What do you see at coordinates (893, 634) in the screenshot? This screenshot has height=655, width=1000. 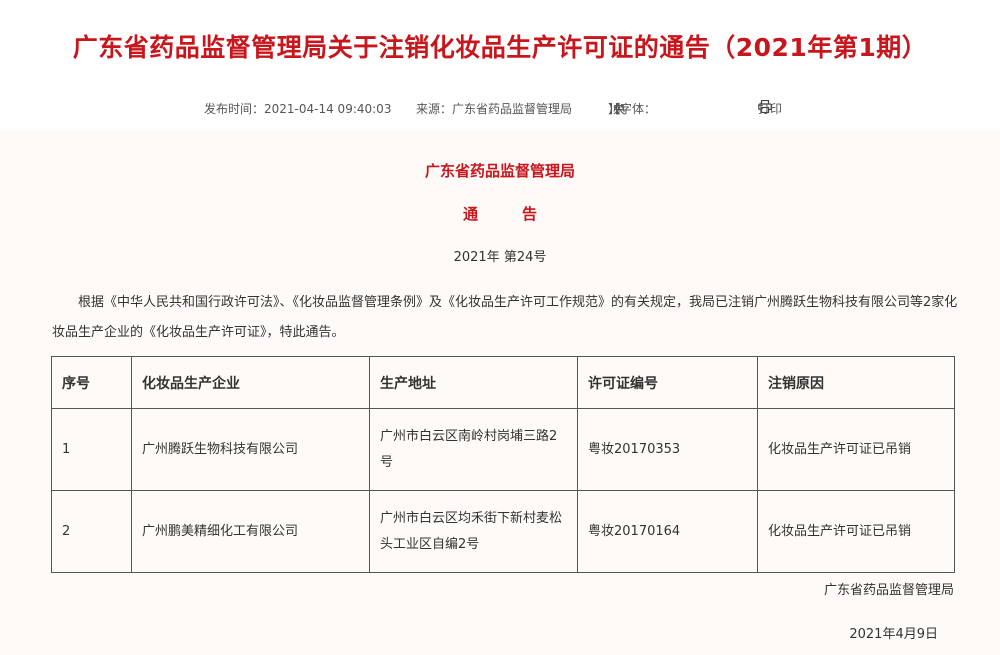 I see `signature-date: 2021年4月9日` at bounding box center [893, 634].